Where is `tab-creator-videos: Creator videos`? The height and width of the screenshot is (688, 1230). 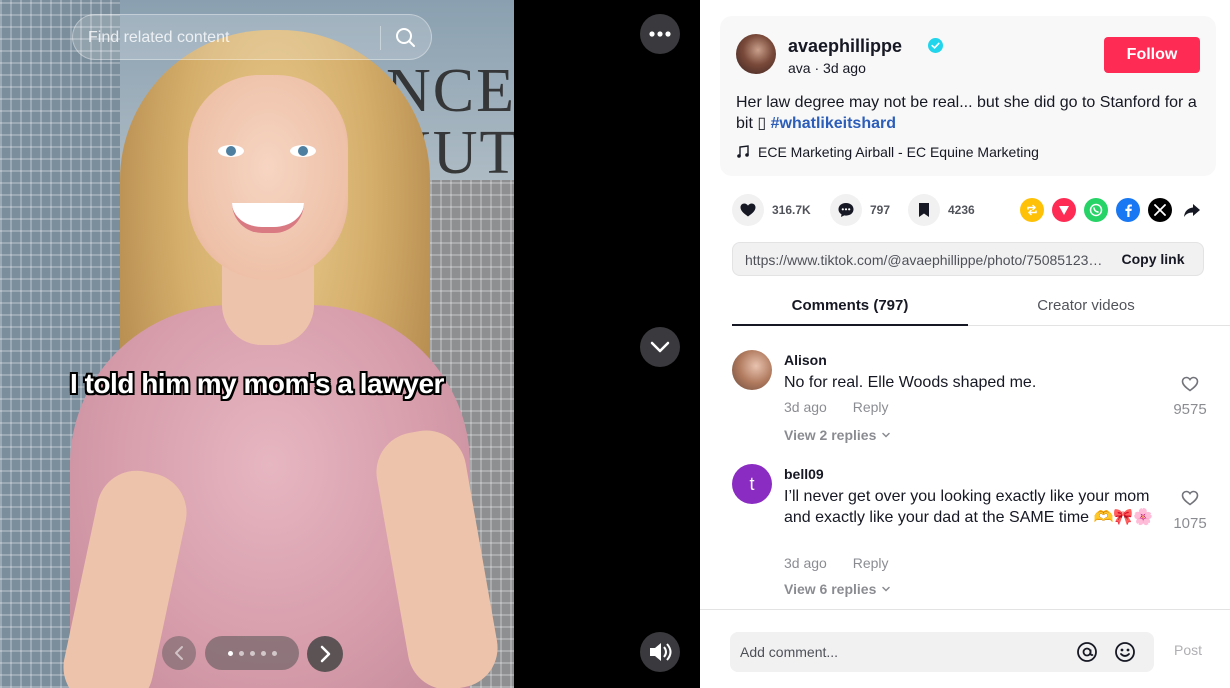
tab-creator-videos: Creator videos is located at coordinates (1086, 307).